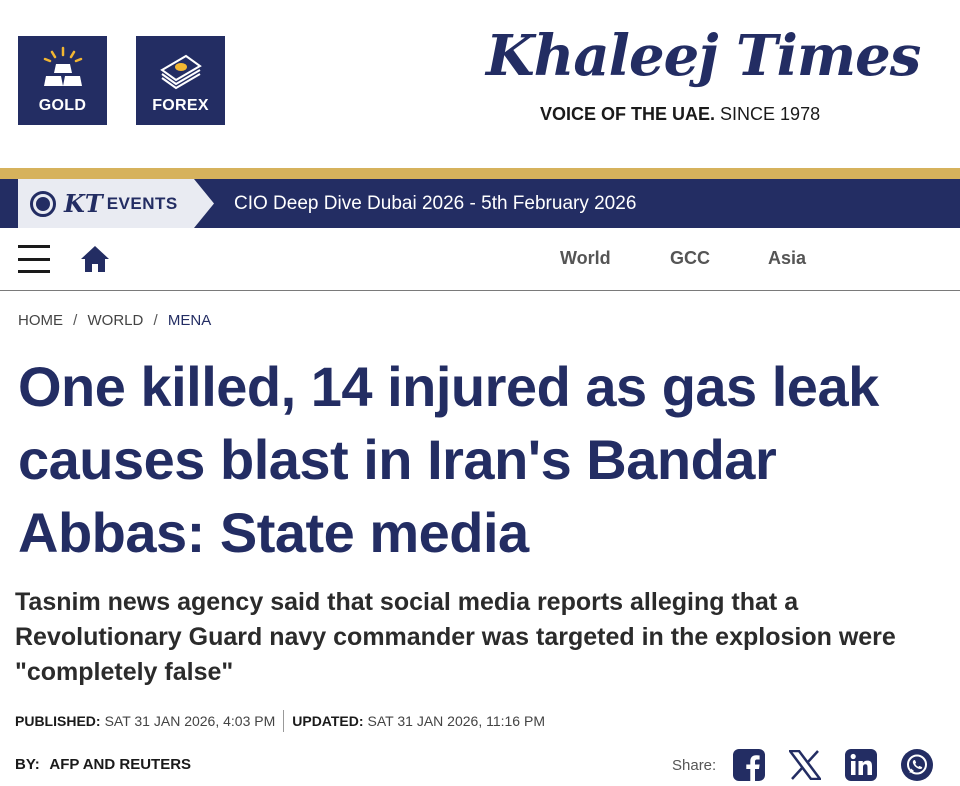  What do you see at coordinates (480, 259) in the screenshot?
I see `main-nav: World GCC Asia` at bounding box center [480, 259].